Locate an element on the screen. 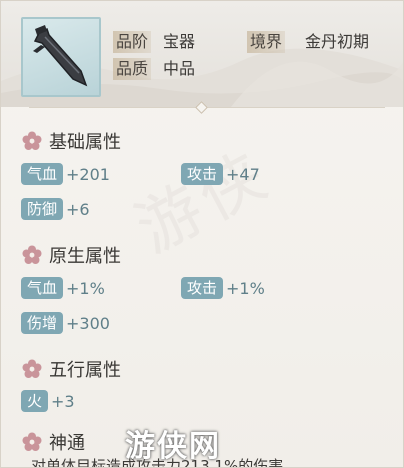 This screenshot has height=468, width=404. stat-value: +3 is located at coordinates (63, 401).